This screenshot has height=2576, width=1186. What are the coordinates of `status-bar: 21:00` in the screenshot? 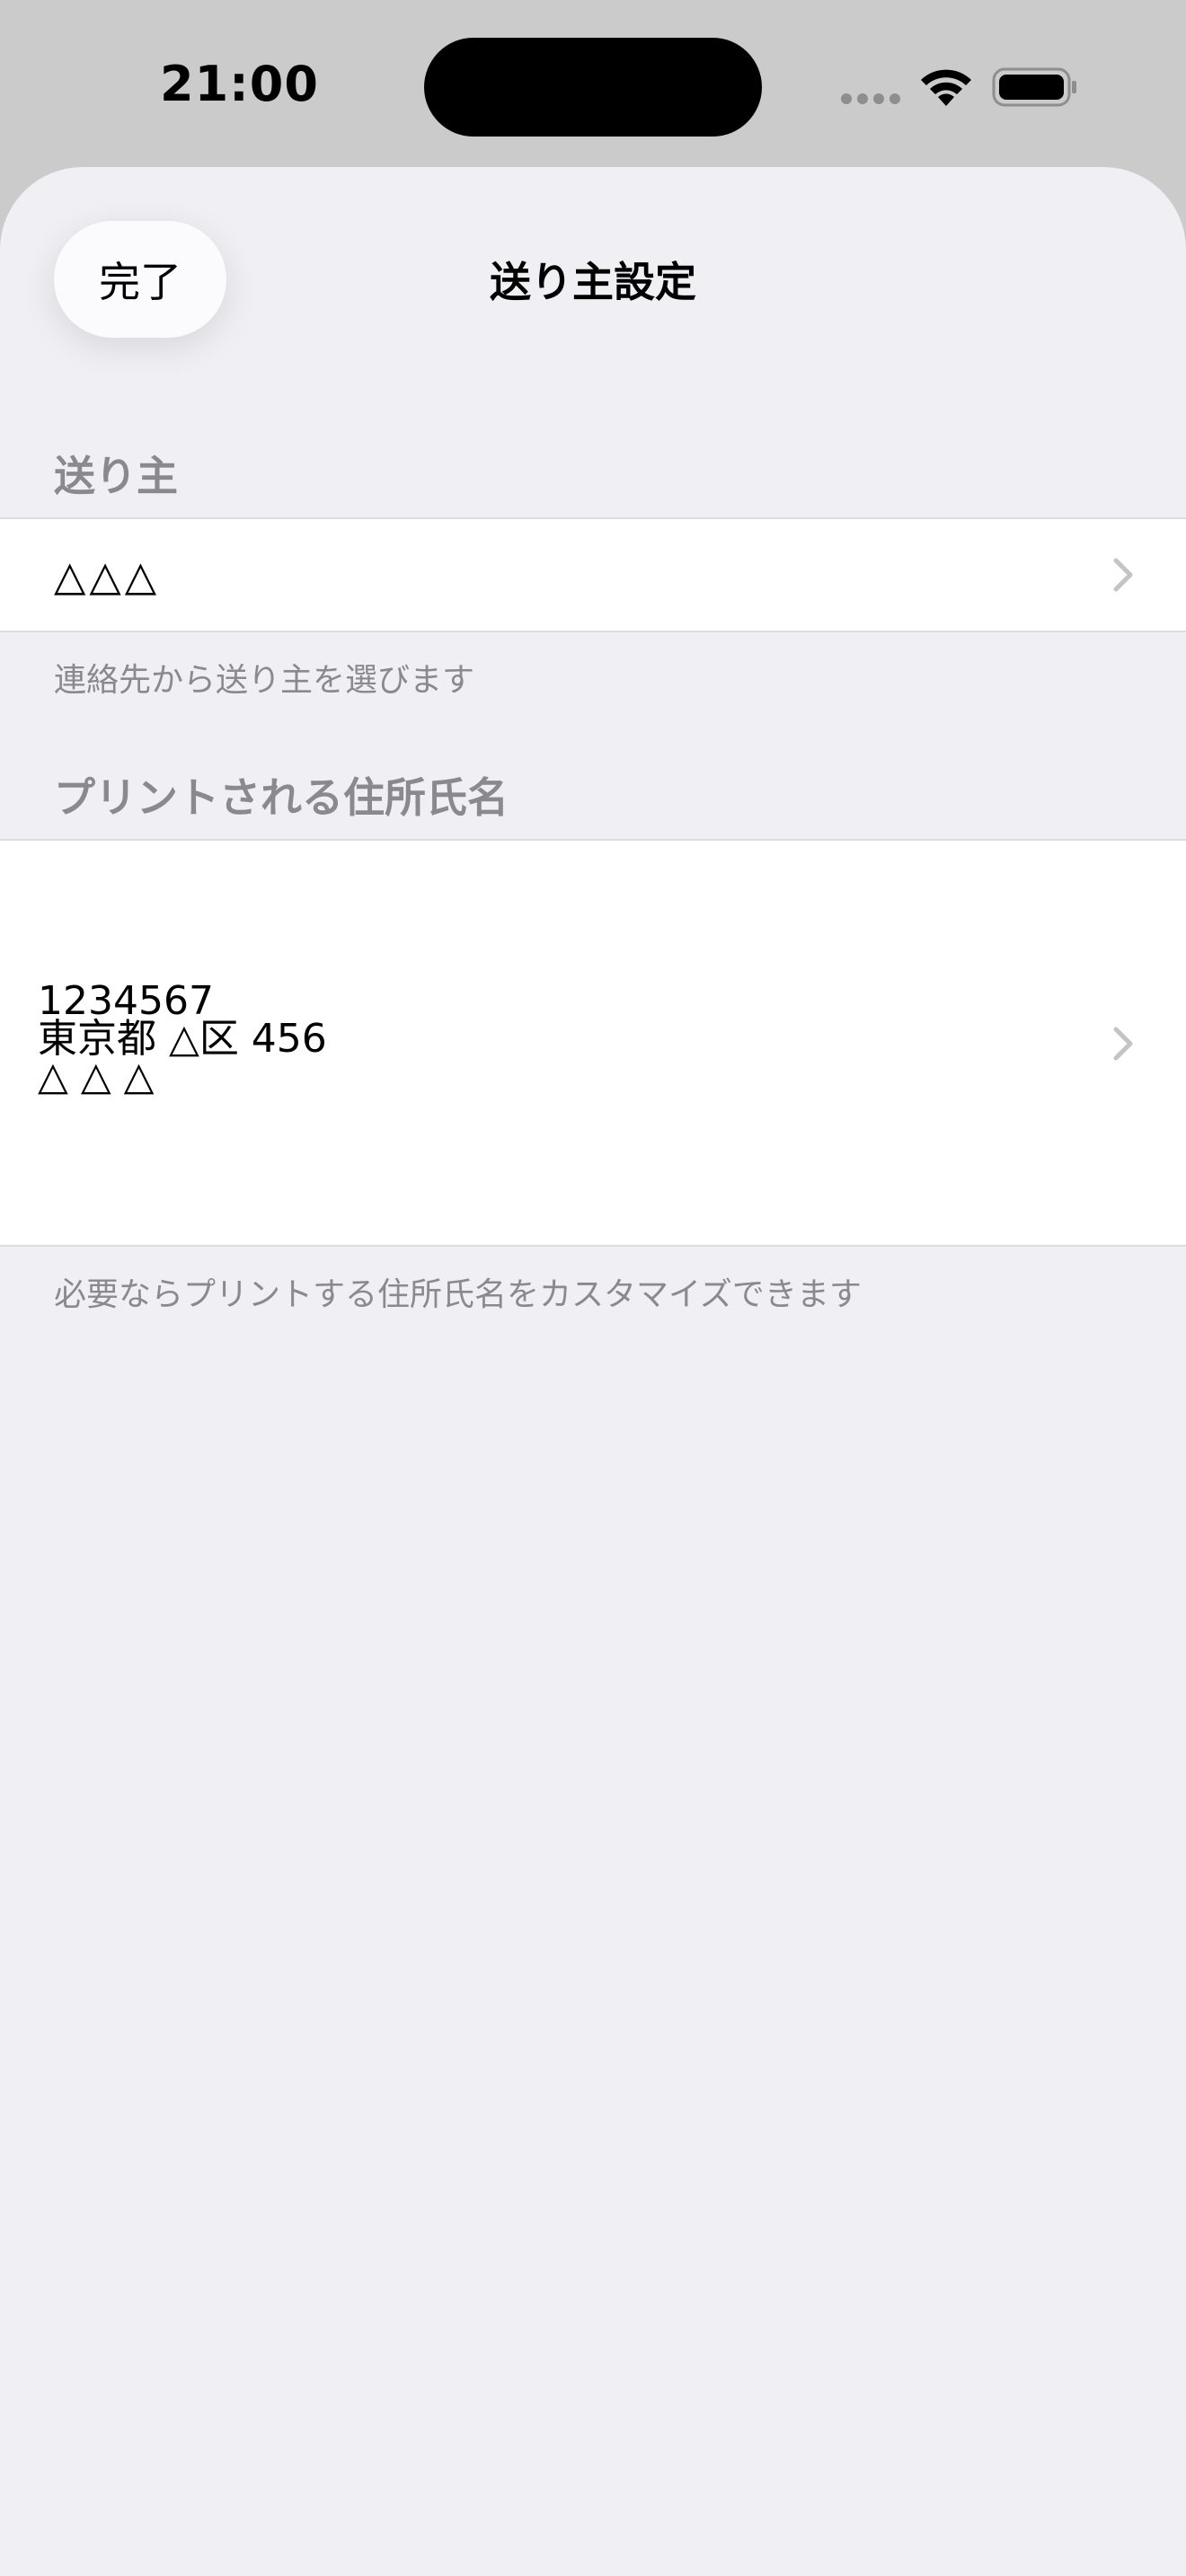 It's located at (593, 83).